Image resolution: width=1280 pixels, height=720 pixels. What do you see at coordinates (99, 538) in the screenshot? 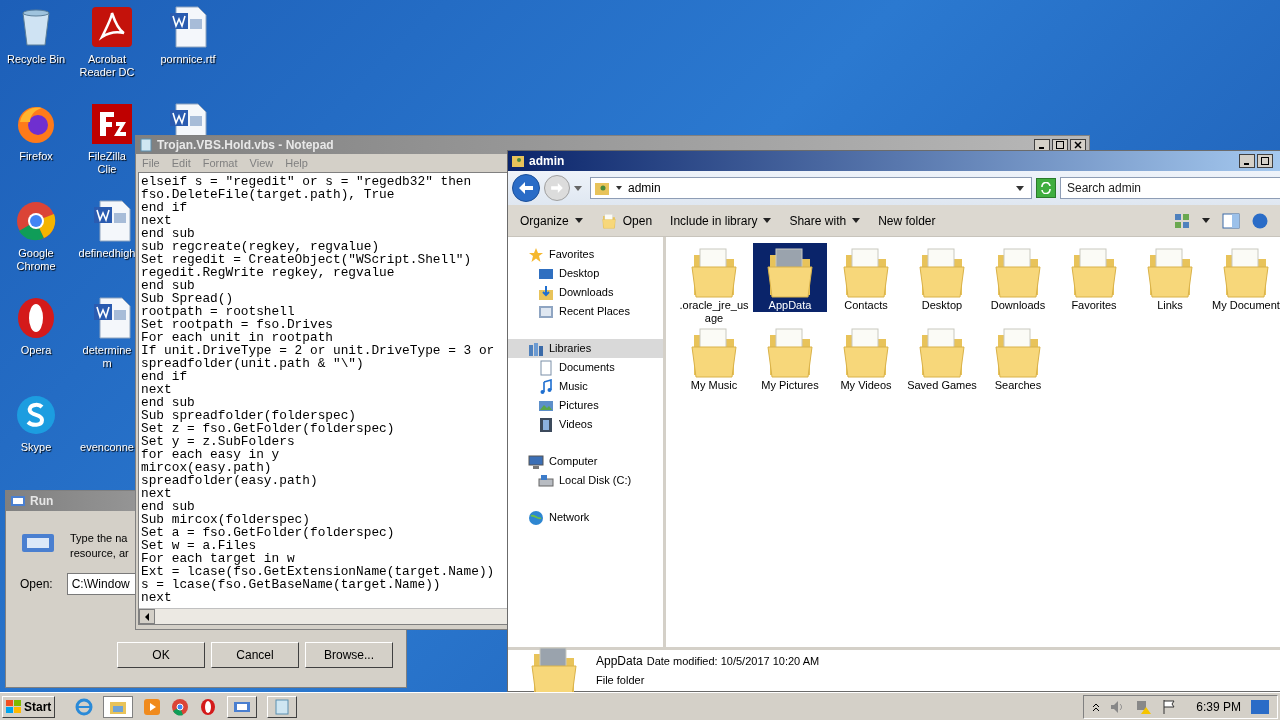
I see `prompt-text: Type the na` at bounding box center [99, 538].